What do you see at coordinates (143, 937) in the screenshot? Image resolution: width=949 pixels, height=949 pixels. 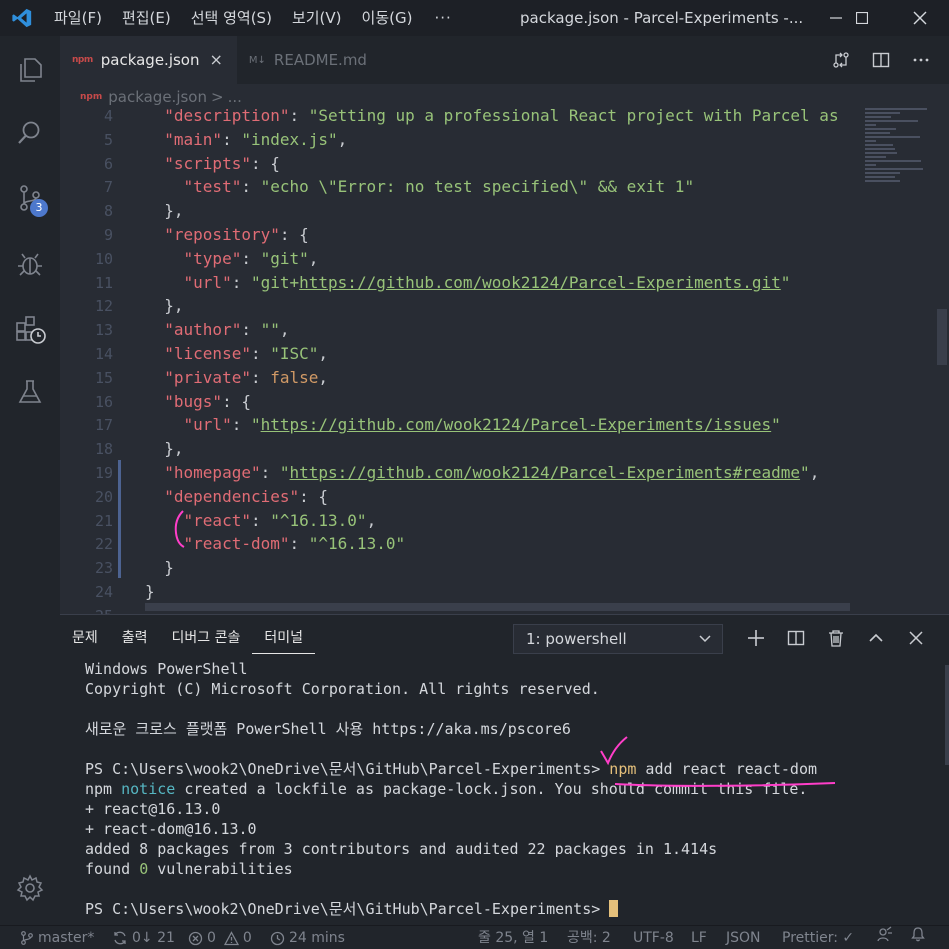 I see `sync-status: 0↓ 21` at bounding box center [143, 937].